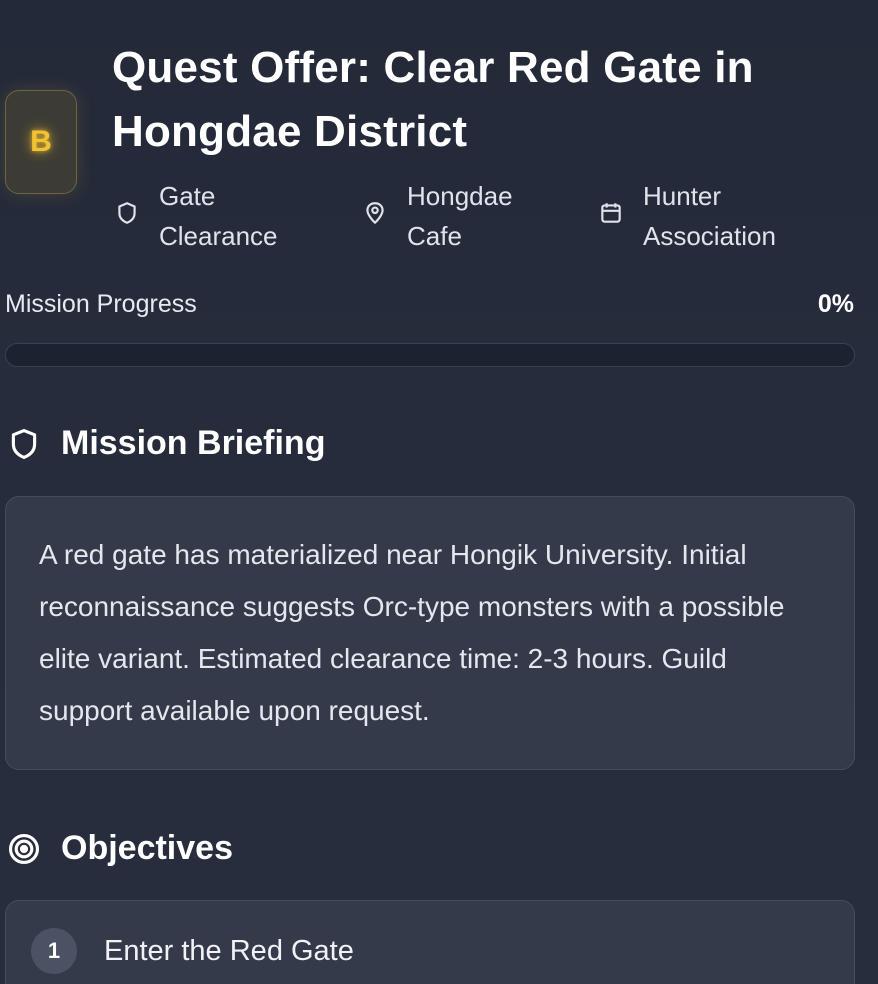 The height and width of the screenshot is (984, 878). I want to click on objective-number: 1, so click(54, 951).